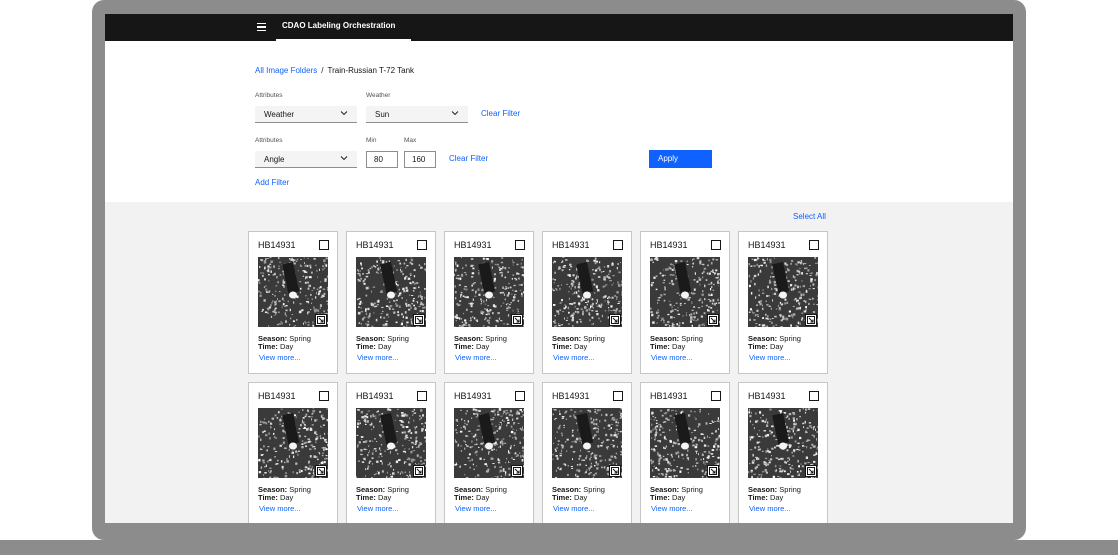  What do you see at coordinates (680, 159) in the screenshot?
I see `apply-button: Apply` at bounding box center [680, 159].